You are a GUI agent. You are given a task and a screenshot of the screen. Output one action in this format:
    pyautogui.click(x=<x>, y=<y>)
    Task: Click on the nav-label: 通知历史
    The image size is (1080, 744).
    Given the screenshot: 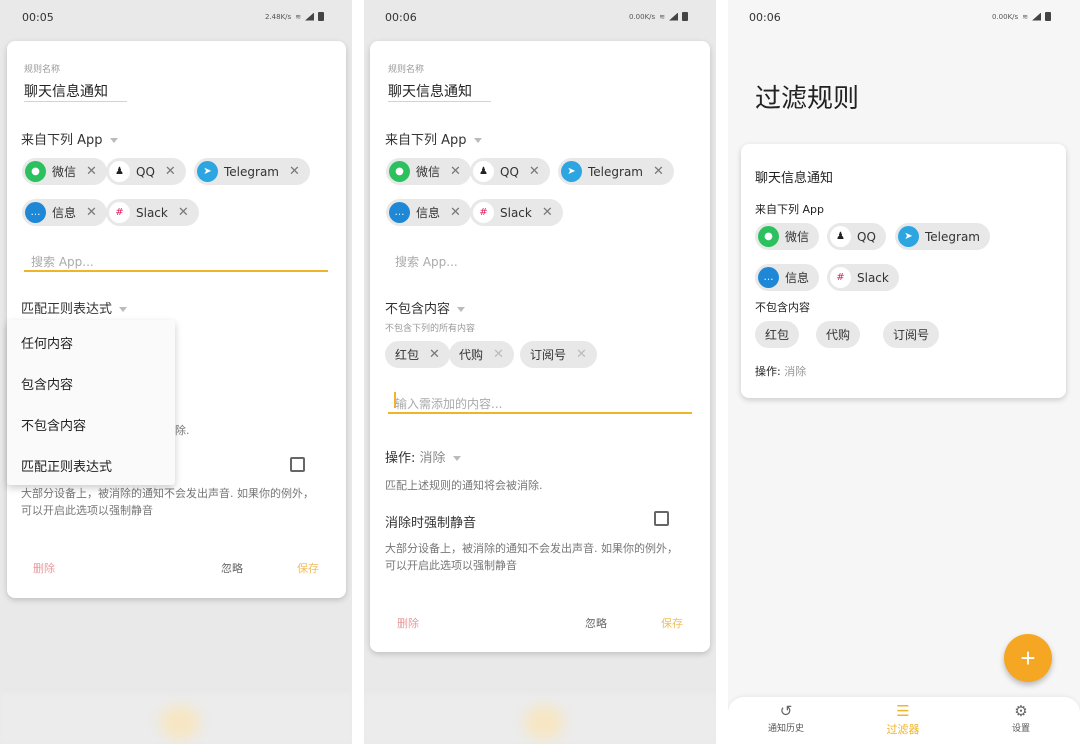 What is the action you would take?
    pyautogui.click(x=785, y=729)
    